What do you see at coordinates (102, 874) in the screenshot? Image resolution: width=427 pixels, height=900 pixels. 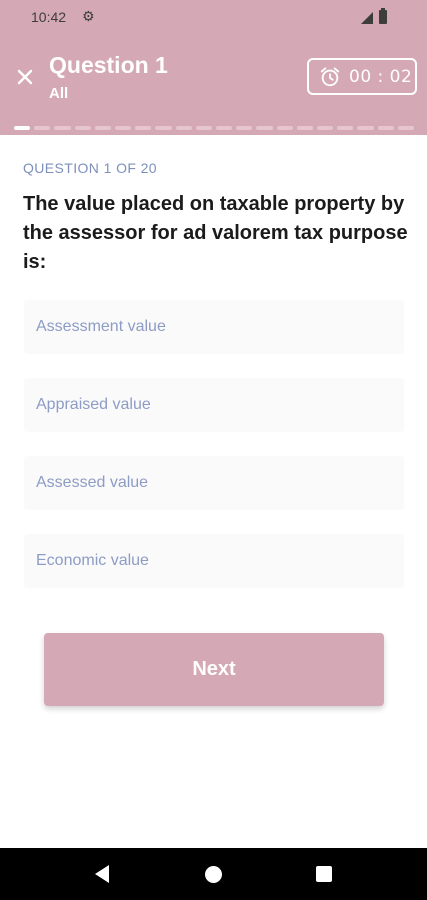 I see `back-icon` at bounding box center [102, 874].